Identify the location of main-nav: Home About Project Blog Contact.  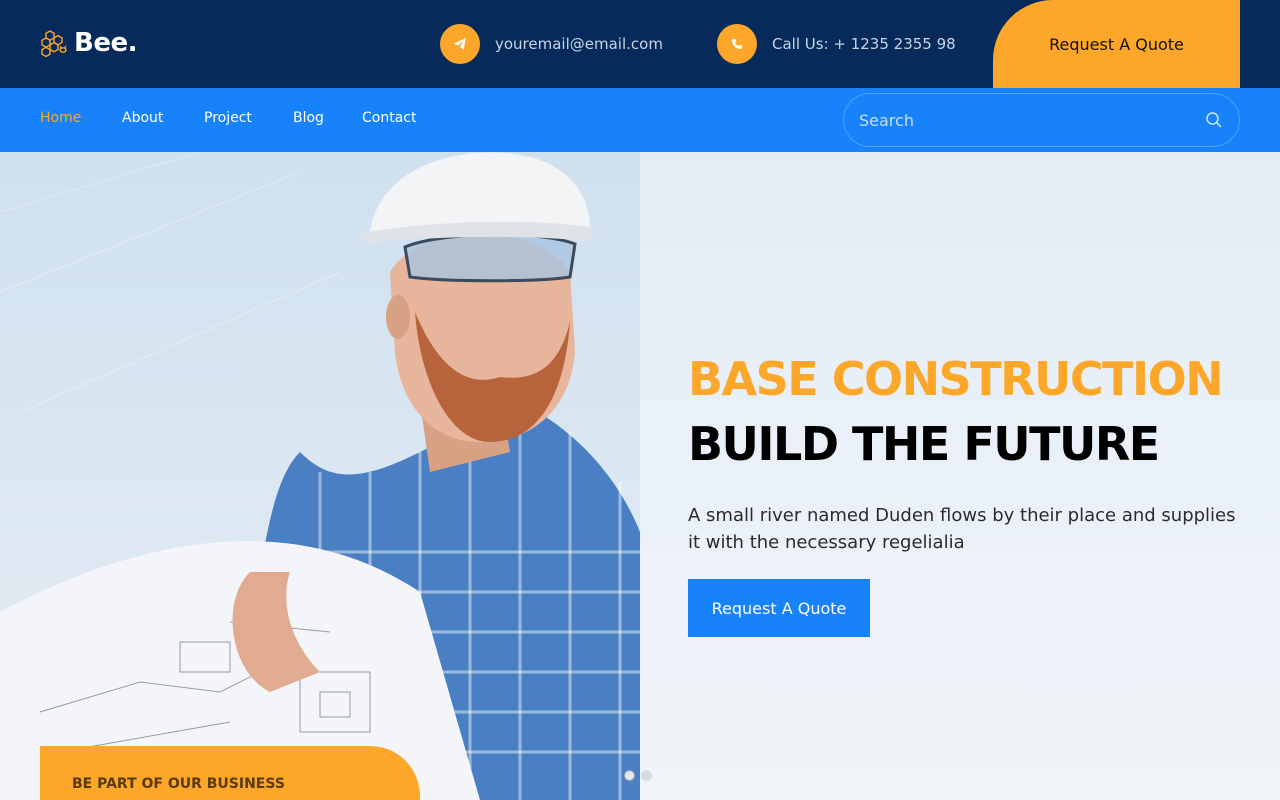
(640, 120).